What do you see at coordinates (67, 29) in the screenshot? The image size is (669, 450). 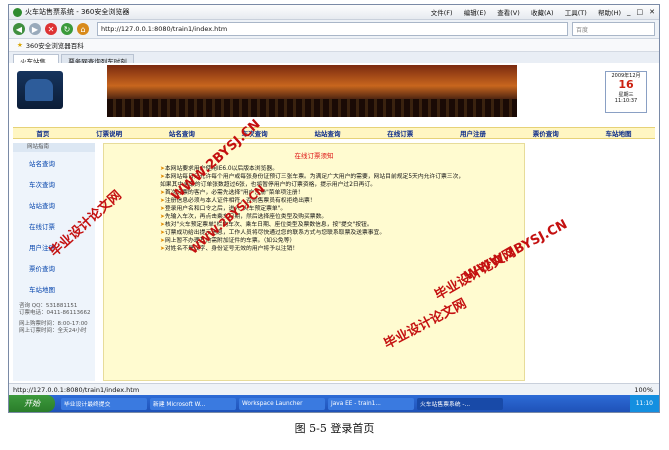 I see `refresh-icon: ↻` at bounding box center [67, 29].